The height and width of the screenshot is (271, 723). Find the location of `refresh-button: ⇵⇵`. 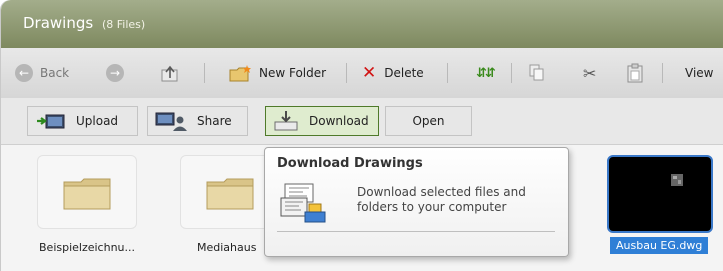

refresh-button: ⇵⇵ is located at coordinates (486, 73).